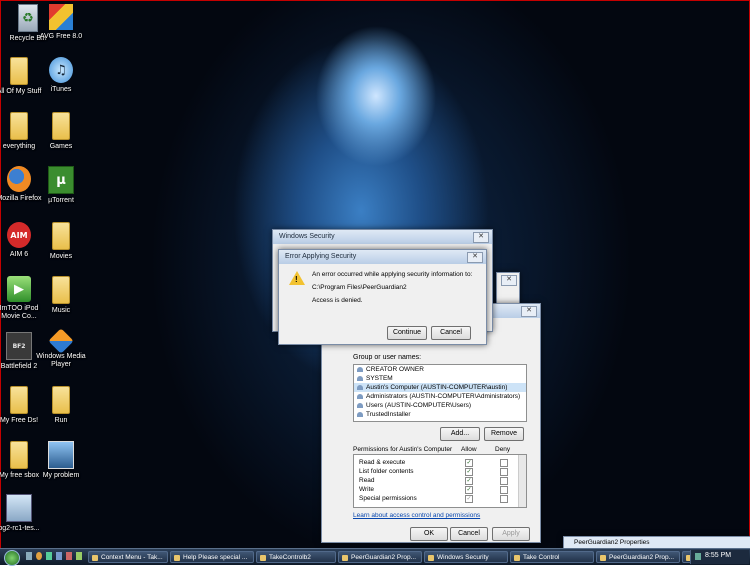 Image resolution: width=750 pixels, height=566 pixels. What do you see at coordinates (19, 289) in the screenshot?
I see `imtoo-icon: ▶` at bounding box center [19, 289].